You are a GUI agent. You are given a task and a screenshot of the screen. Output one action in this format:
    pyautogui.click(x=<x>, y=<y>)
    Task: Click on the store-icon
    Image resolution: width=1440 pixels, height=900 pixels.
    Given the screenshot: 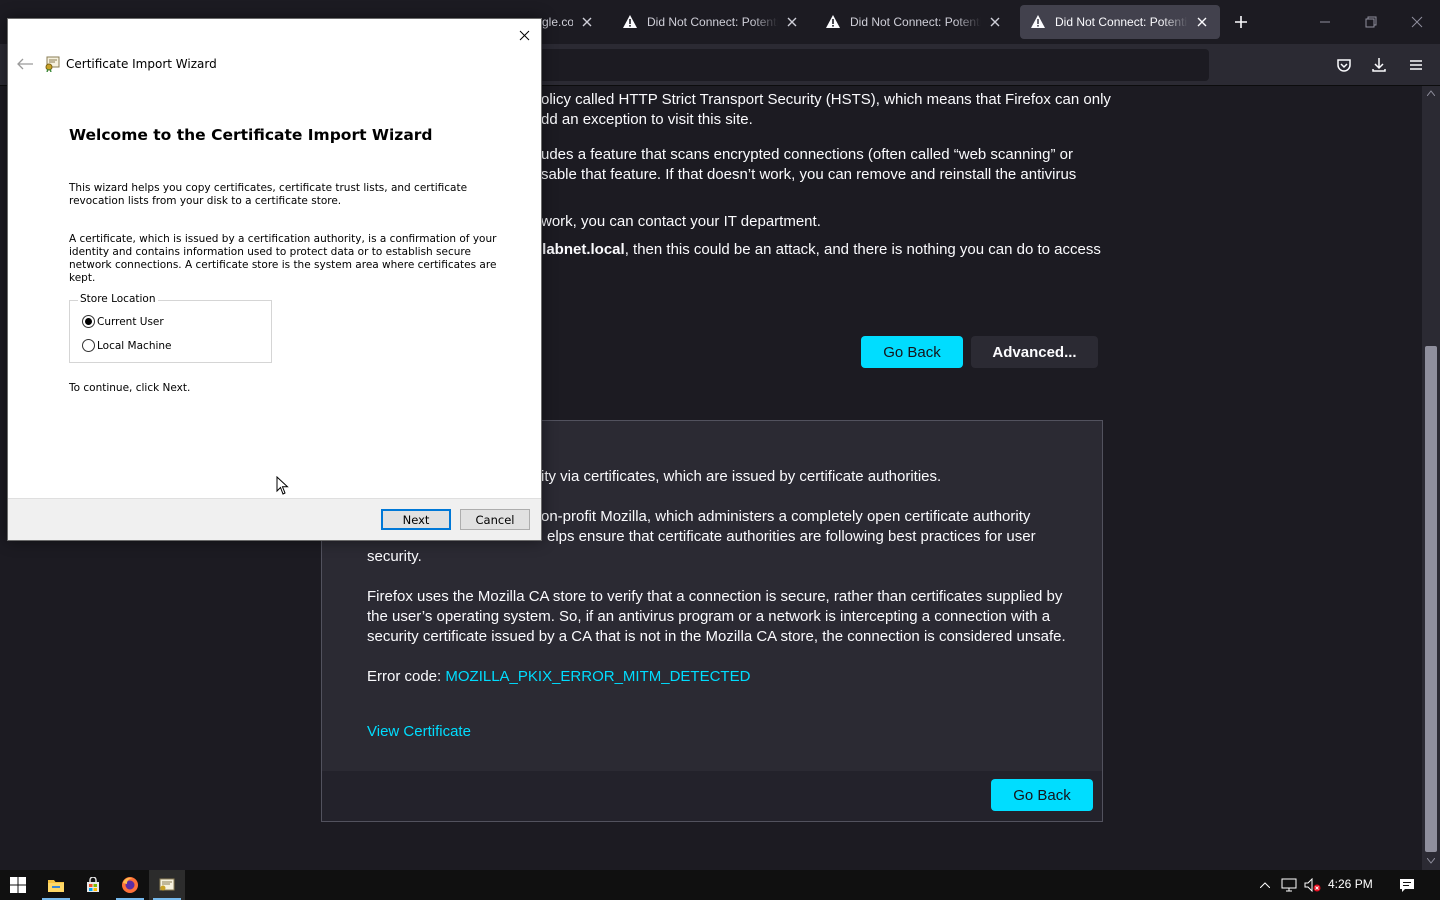 What is the action you would take?
    pyautogui.click(x=93, y=884)
    